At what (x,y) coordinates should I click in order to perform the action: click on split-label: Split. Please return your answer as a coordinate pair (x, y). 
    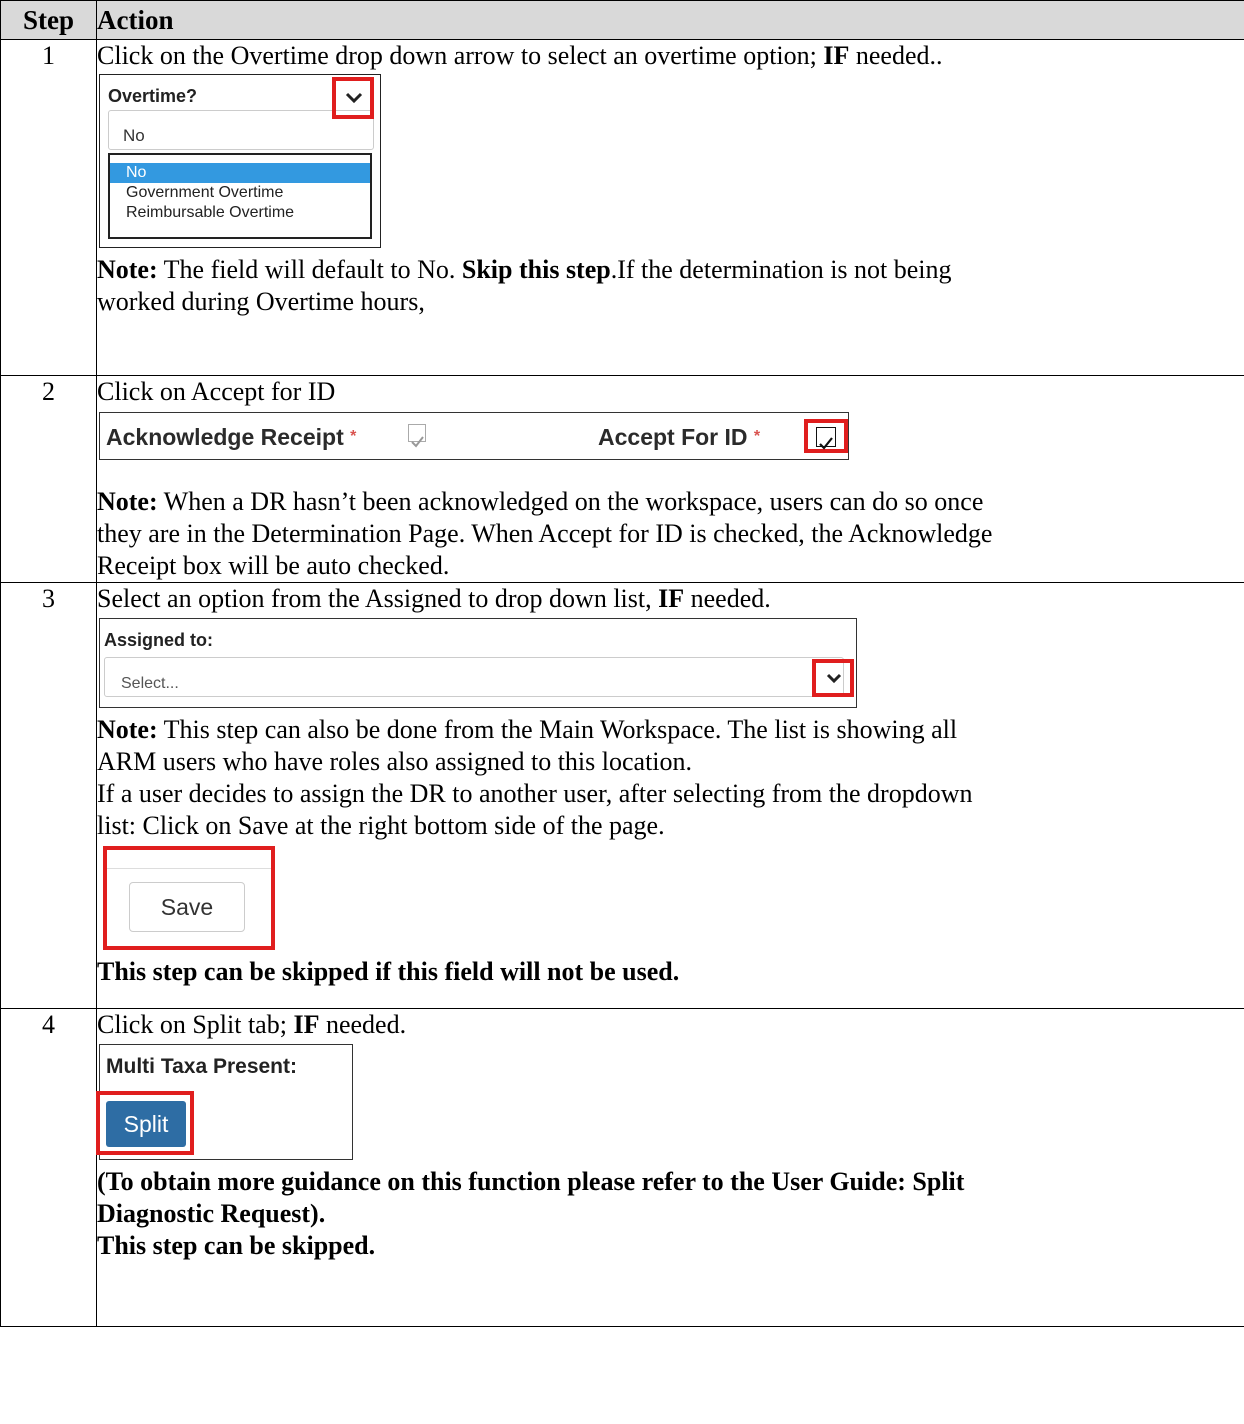
    Looking at the image, I should click on (146, 1124).